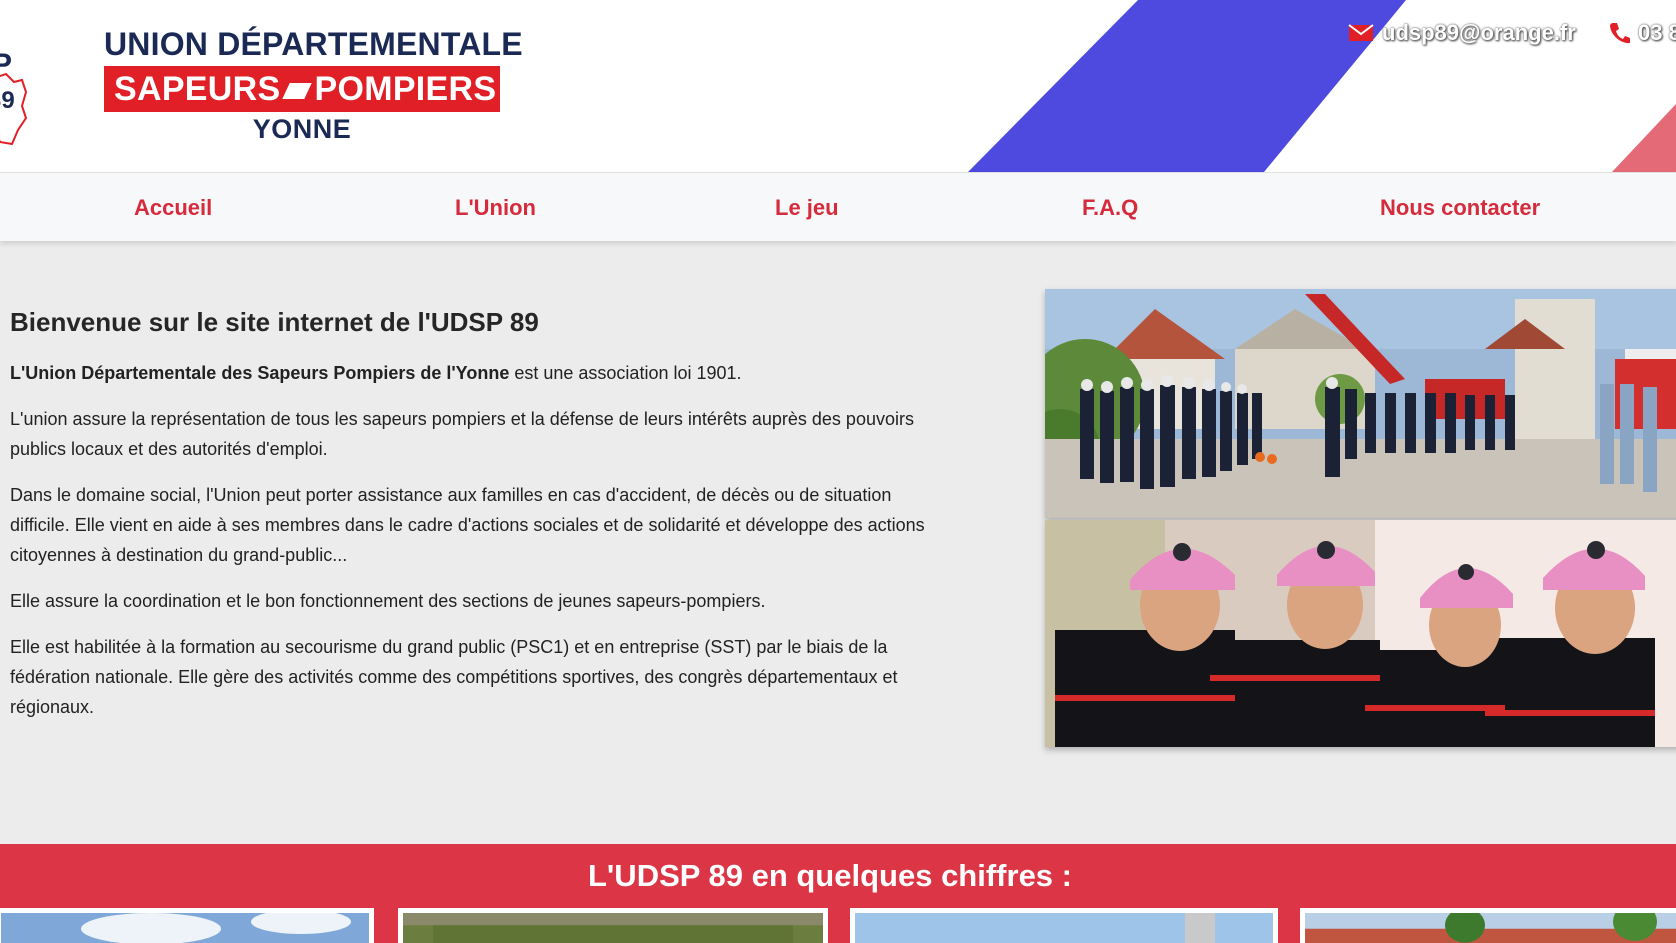  What do you see at coordinates (1110, 207) in the screenshot?
I see `nav-item-faq: F.A.Q` at bounding box center [1110, 207].